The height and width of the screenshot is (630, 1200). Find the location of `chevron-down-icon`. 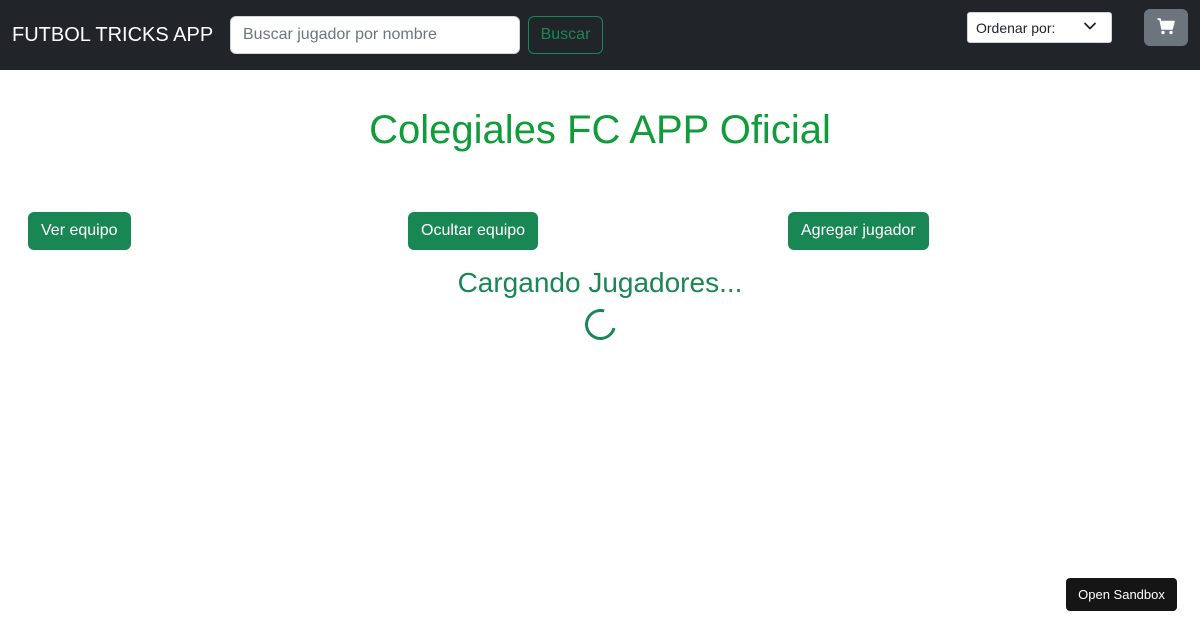

chevron-down-icon is located at coordinates (1090, 26).